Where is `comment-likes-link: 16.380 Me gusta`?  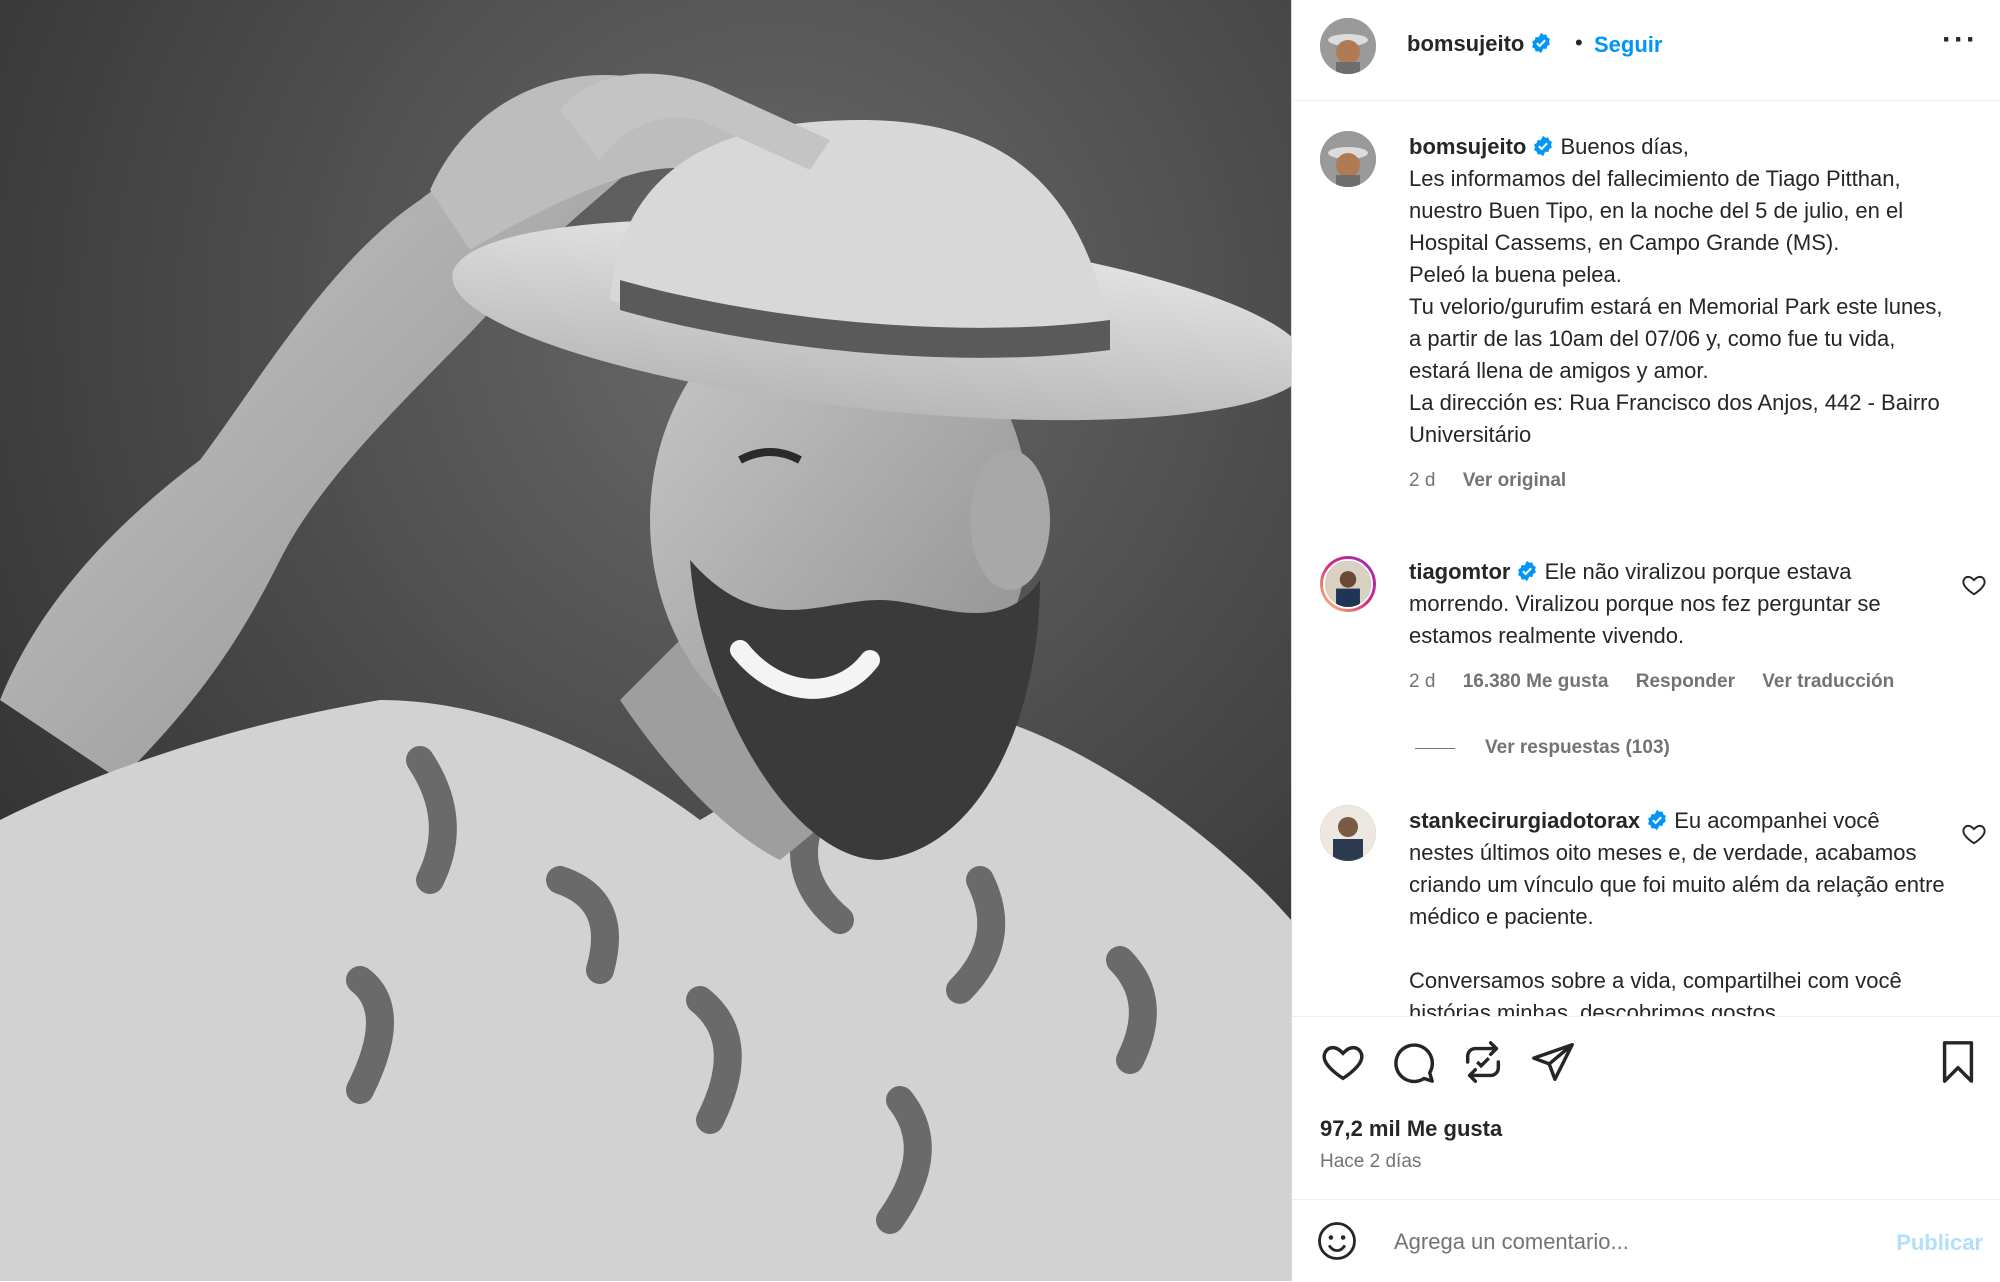
comment-likes-link: 16.380 Me gusta is located at coordinates (1536, 681).